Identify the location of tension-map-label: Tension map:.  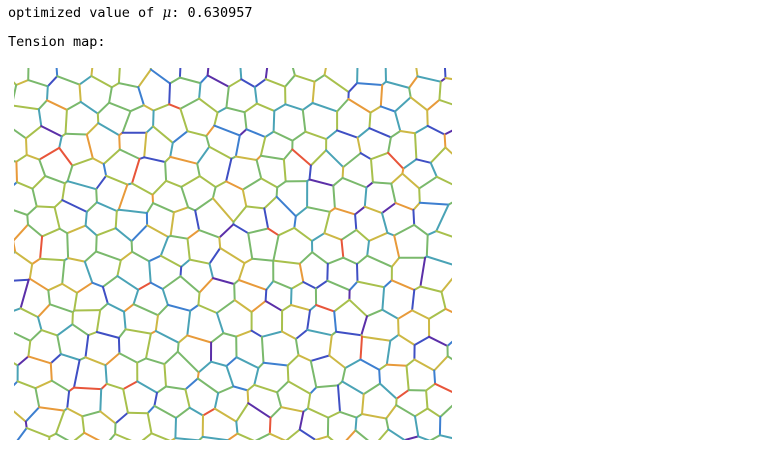
(57, 42).